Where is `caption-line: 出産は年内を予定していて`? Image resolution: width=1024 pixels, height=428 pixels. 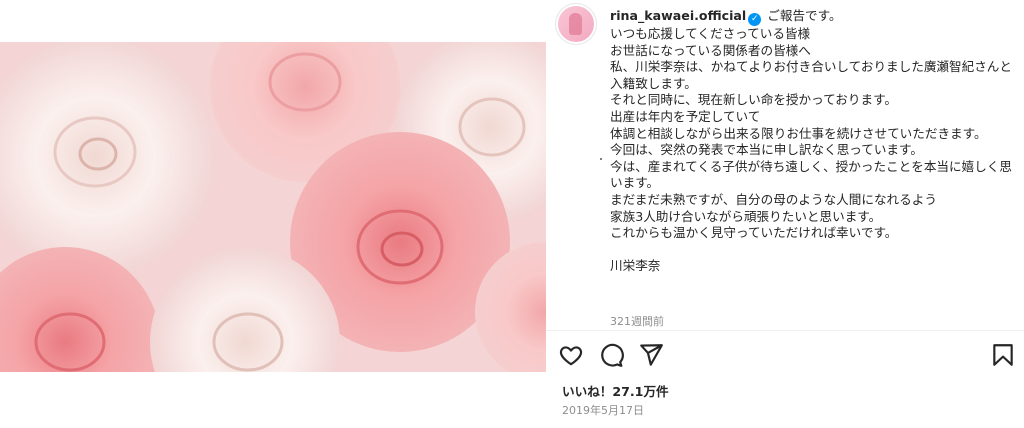 caption-line: 出産は年内を予定していて is located at coordinates (685, 116).